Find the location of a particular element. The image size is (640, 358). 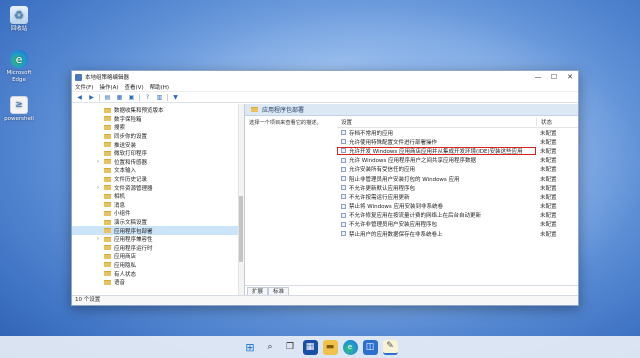

taskbar: ⊞ ⌕ ❐ ▦ ▬ e ◫ ✎ is located at coordinates (320, 347).